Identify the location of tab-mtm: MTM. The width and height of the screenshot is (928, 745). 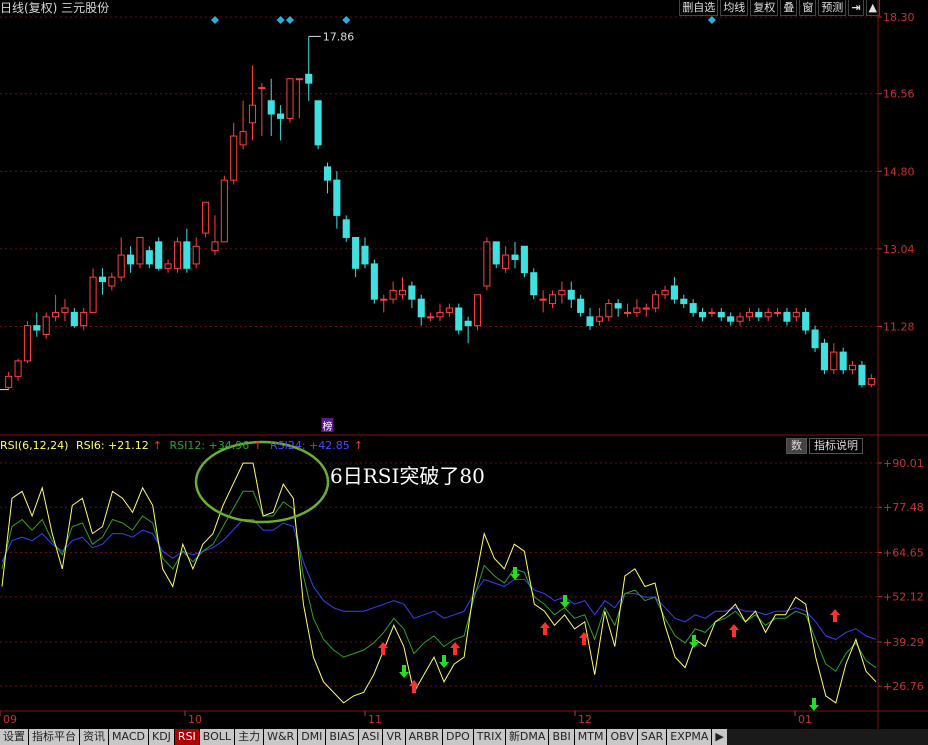
(591, 737).